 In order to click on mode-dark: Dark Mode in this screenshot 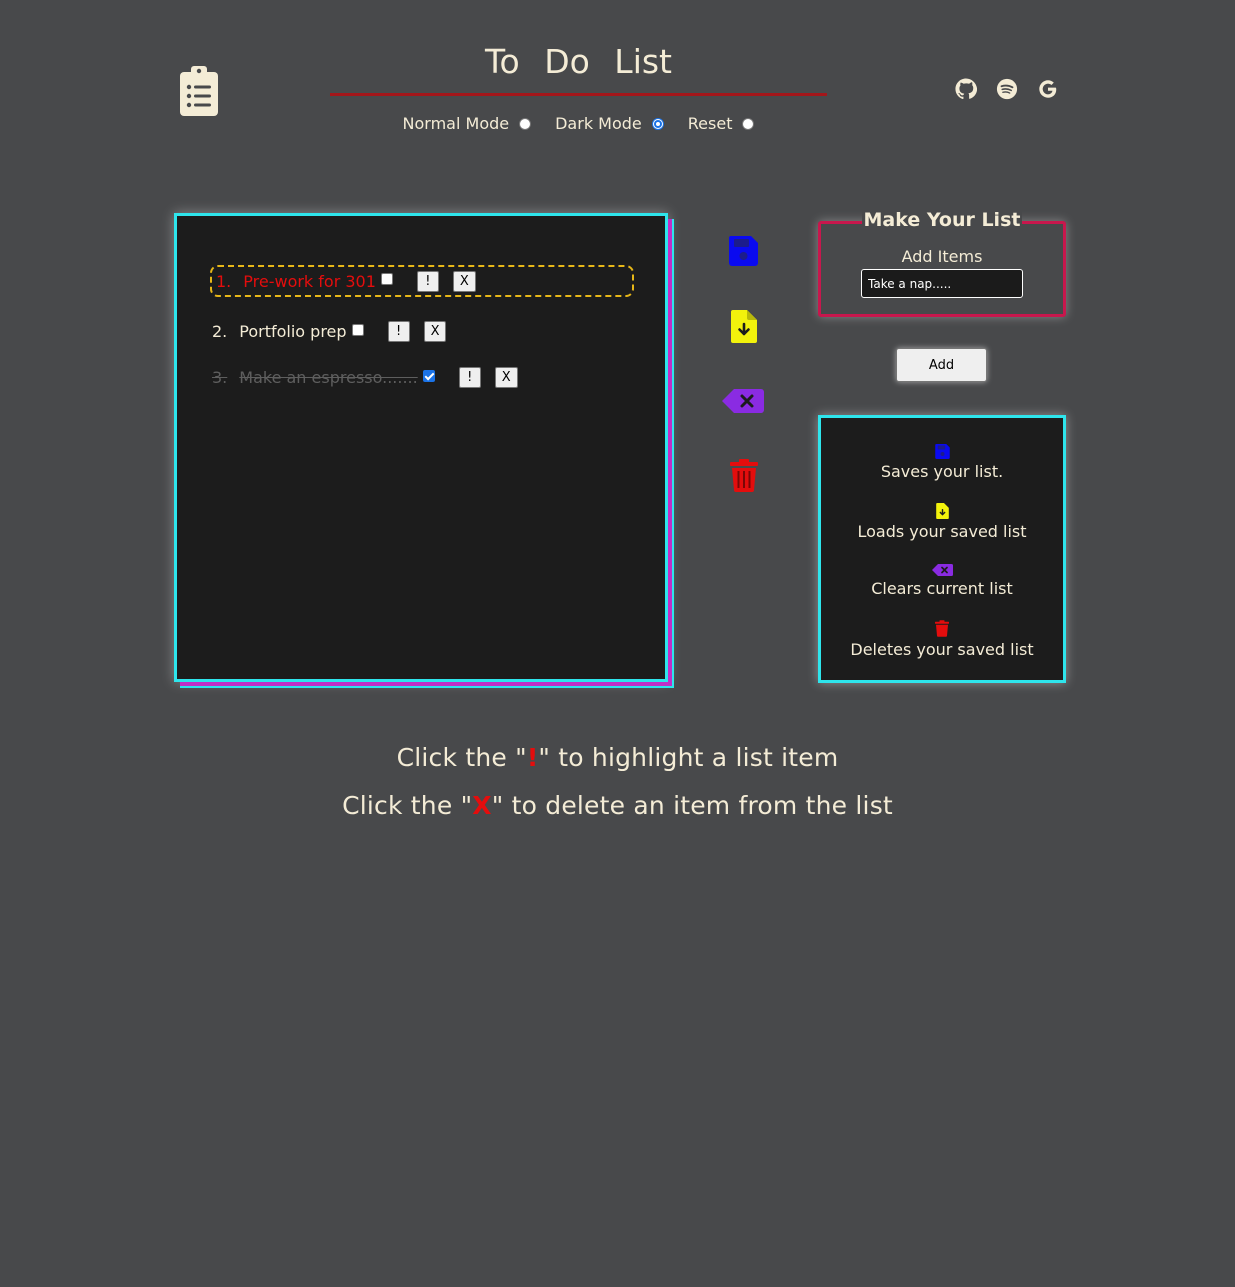, I will do `click(609, 123)`.